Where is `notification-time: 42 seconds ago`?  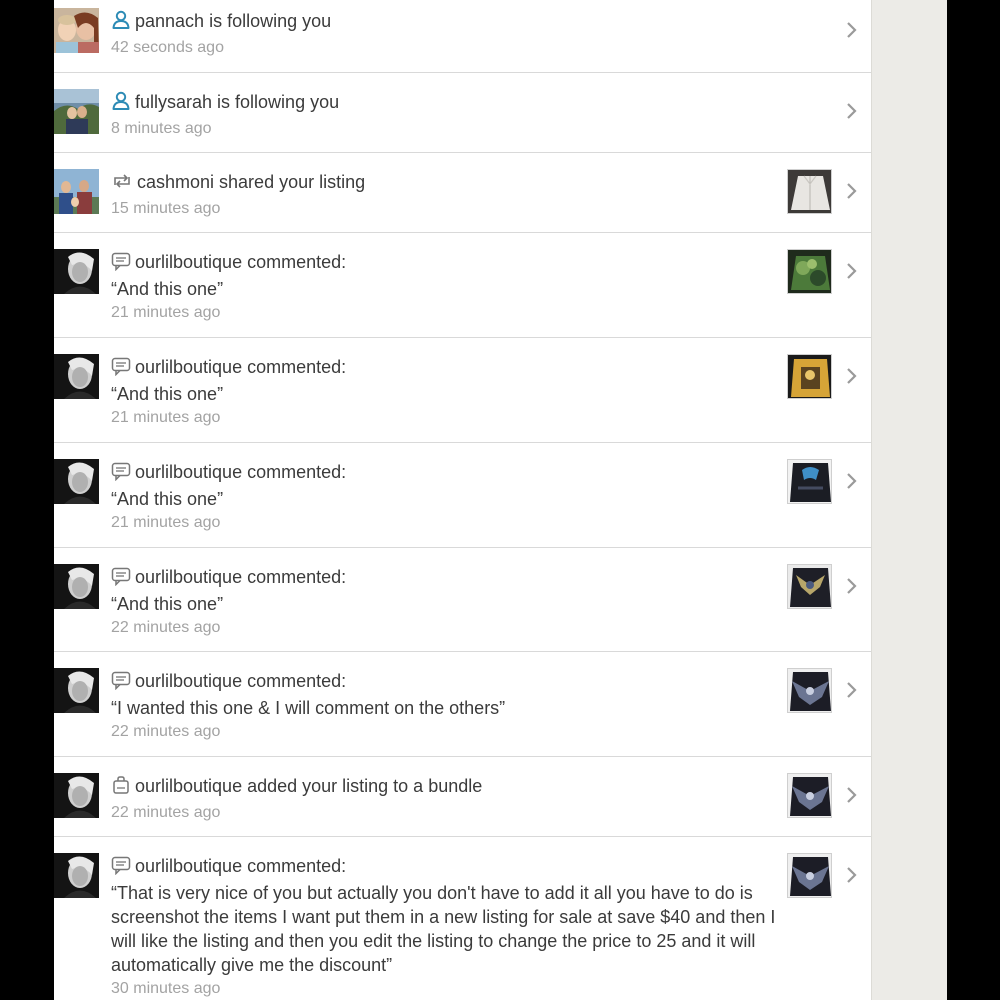
notification-time: 42 seconds ago is located at coordinates (167, 47).